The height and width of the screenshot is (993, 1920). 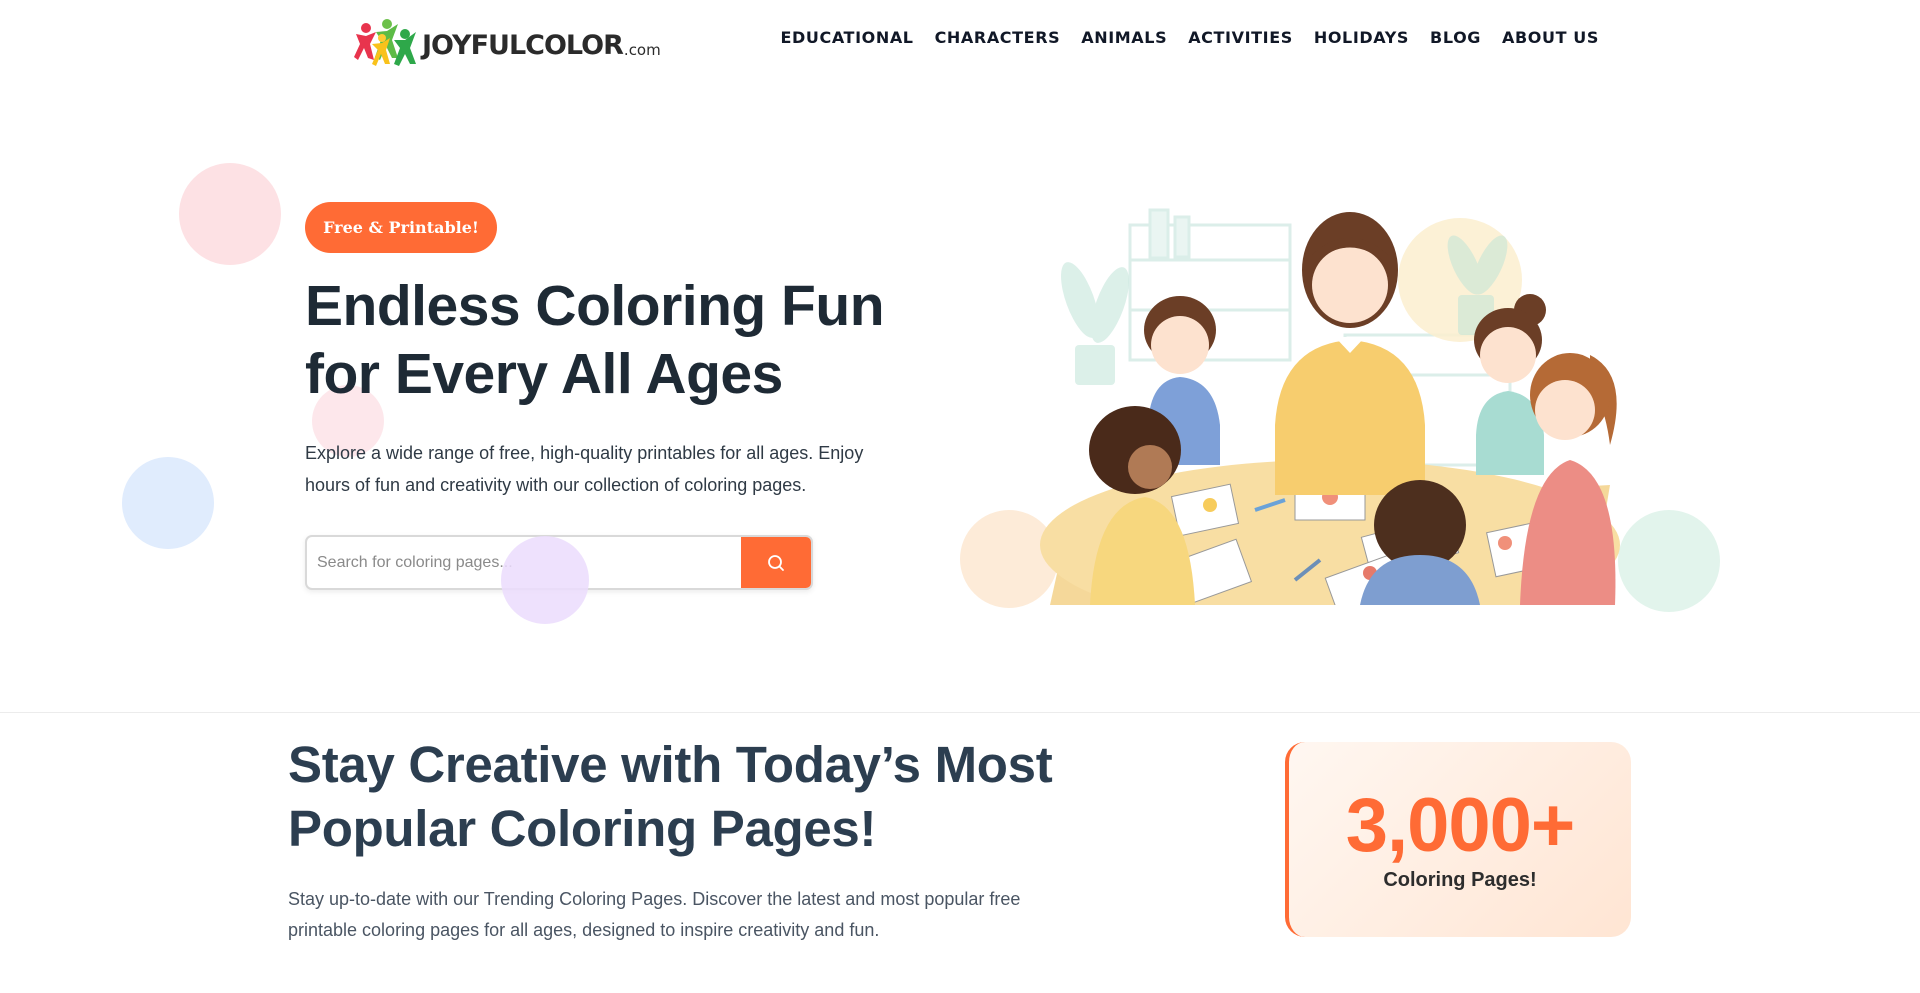 What do you see at coordinates (1460, 825) in the screenshot?
I see `pages-count-number: 3,000+` at bounding box center [1460, 825].